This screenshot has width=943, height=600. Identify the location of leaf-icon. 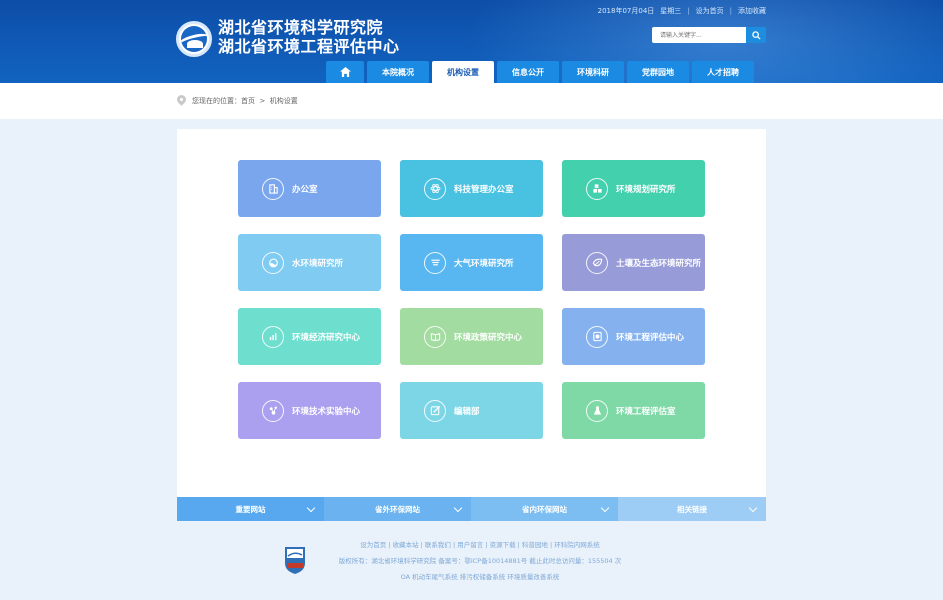
(597, 262).